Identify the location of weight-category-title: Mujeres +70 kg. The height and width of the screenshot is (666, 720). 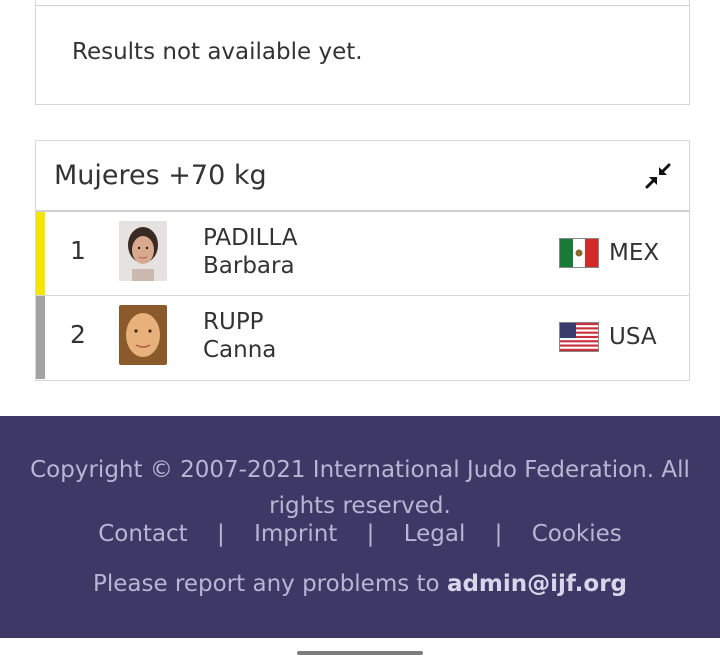
(160, 175).